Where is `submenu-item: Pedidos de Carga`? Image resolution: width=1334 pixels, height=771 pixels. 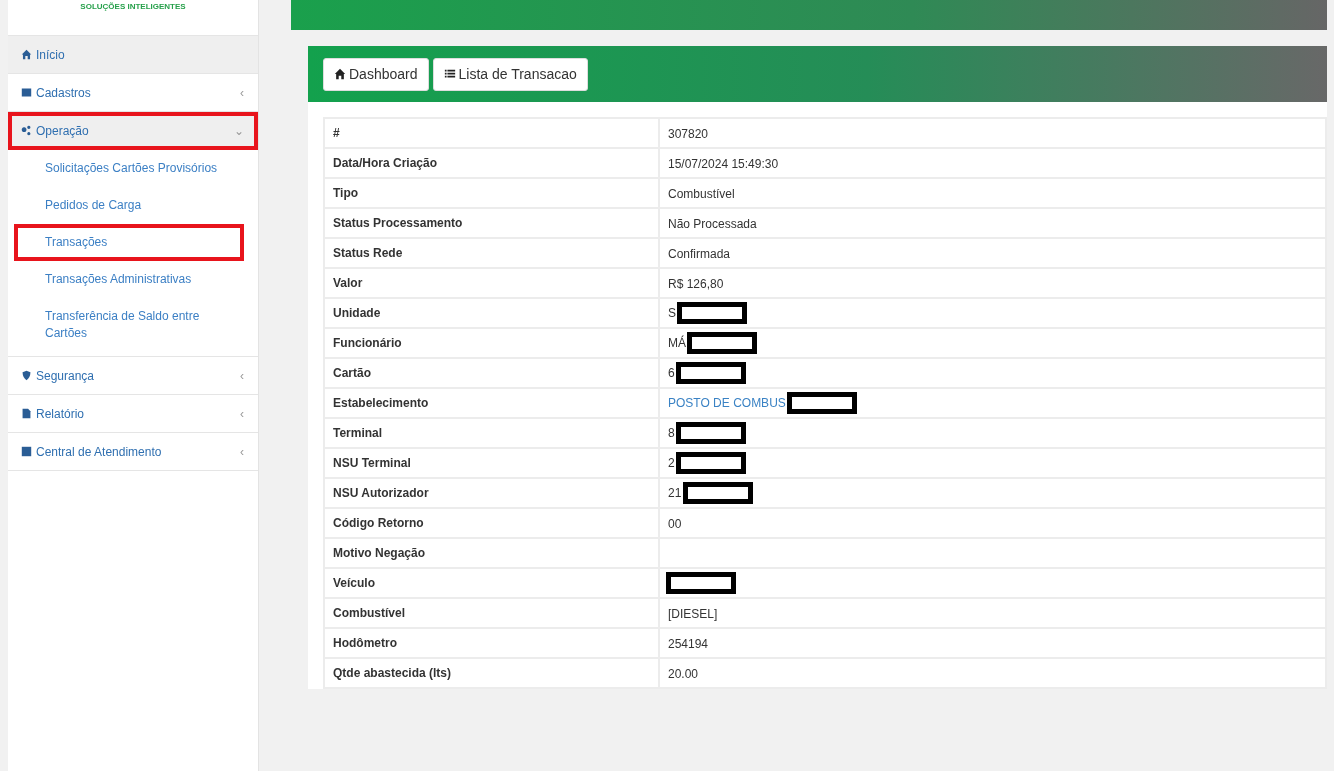
submenu-item: Pedidos de Carga is located at coordinates (133, 205).